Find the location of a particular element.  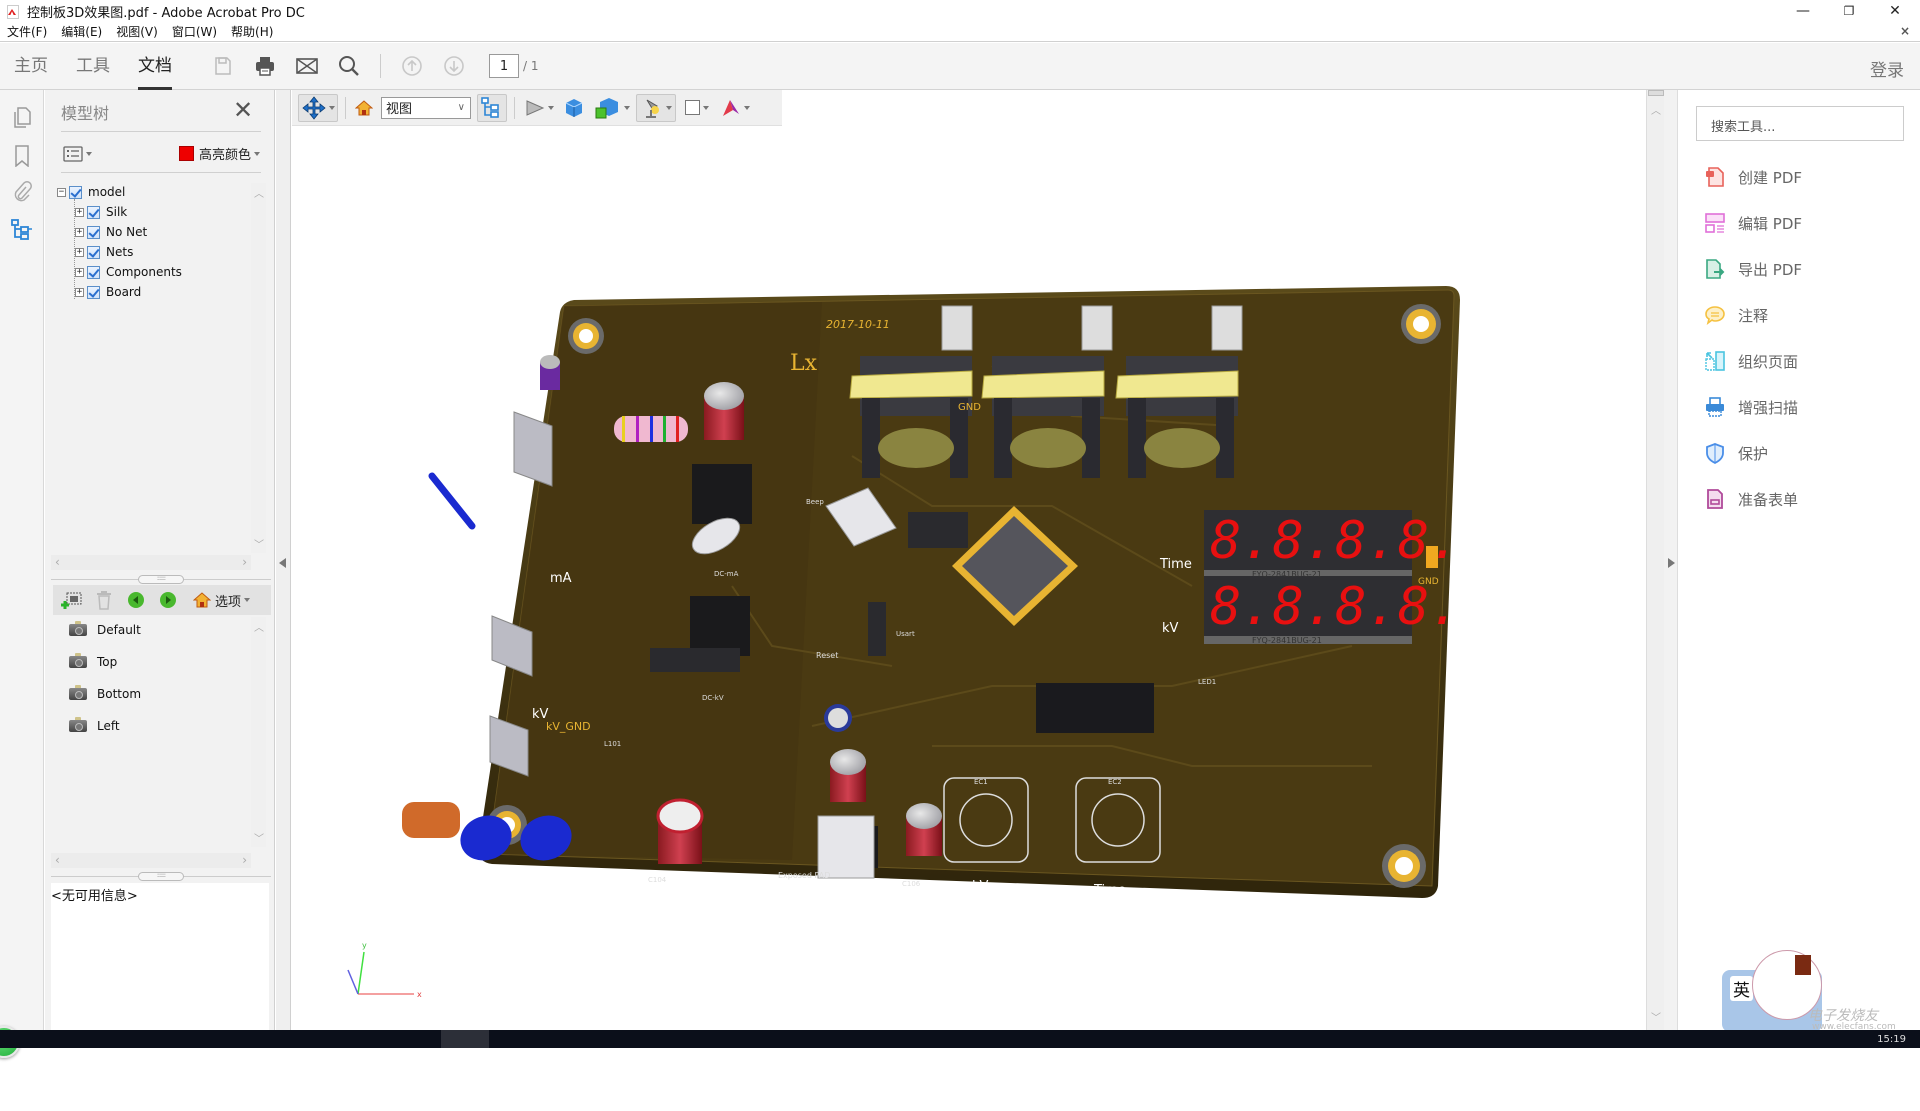

collapse-icon: − is located at coordinates (61, 192).